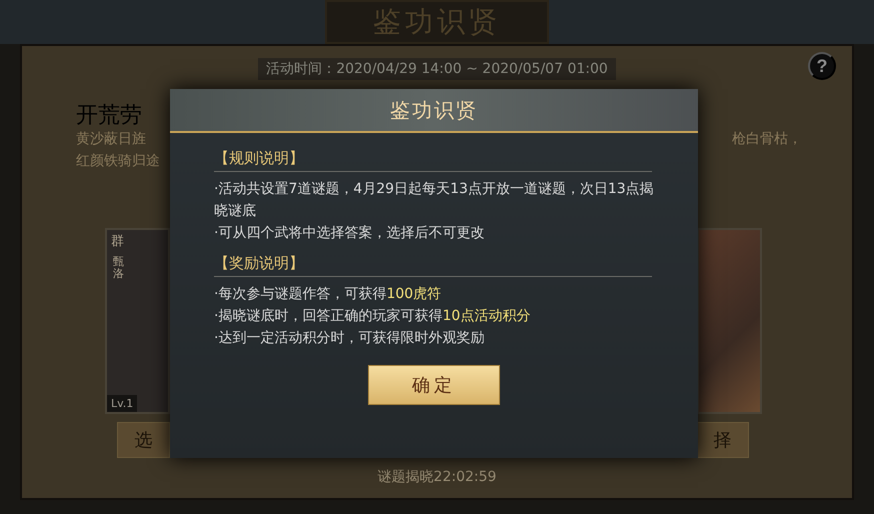  Describe the element at coordinates (328, 294) in the screenshot. I see `rule-text: ·每次参与谜题作答，可获得100虎符` at that location.